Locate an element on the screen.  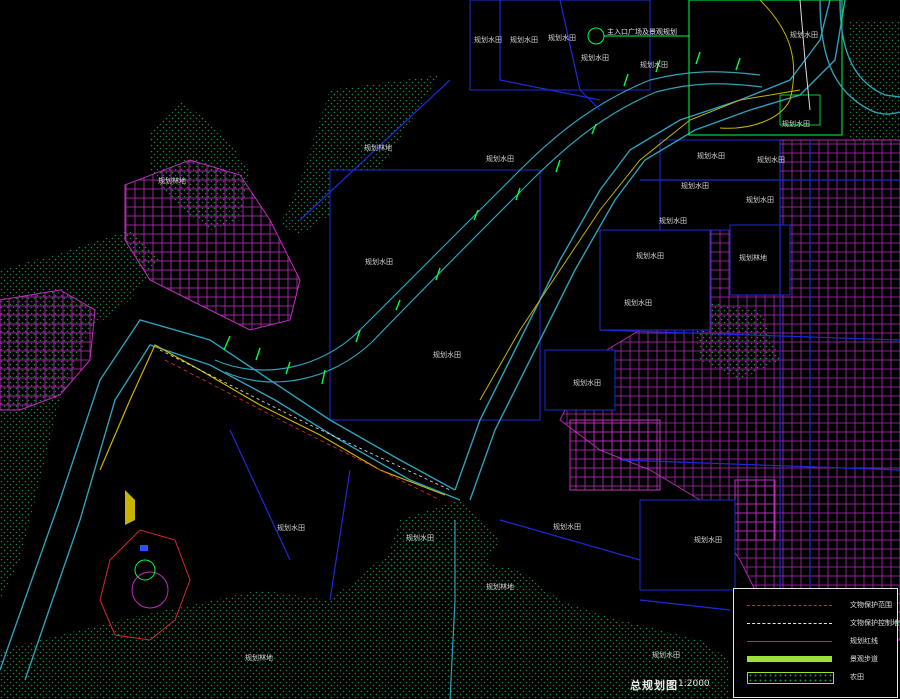
red-solid-line-icon is located at coordinates (789, 641).